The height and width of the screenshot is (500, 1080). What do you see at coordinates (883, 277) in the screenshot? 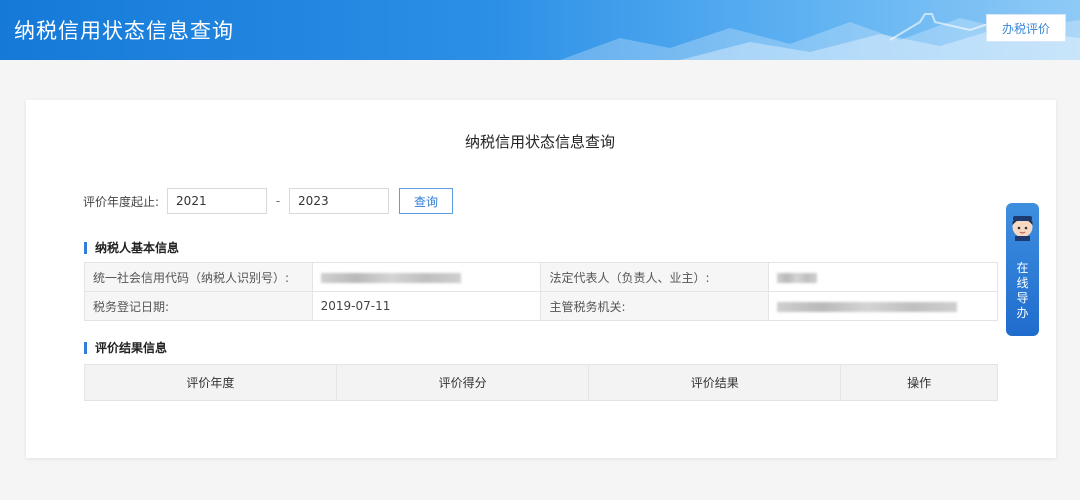
I see `legal-rep-value` at bounding box center [883, 277].